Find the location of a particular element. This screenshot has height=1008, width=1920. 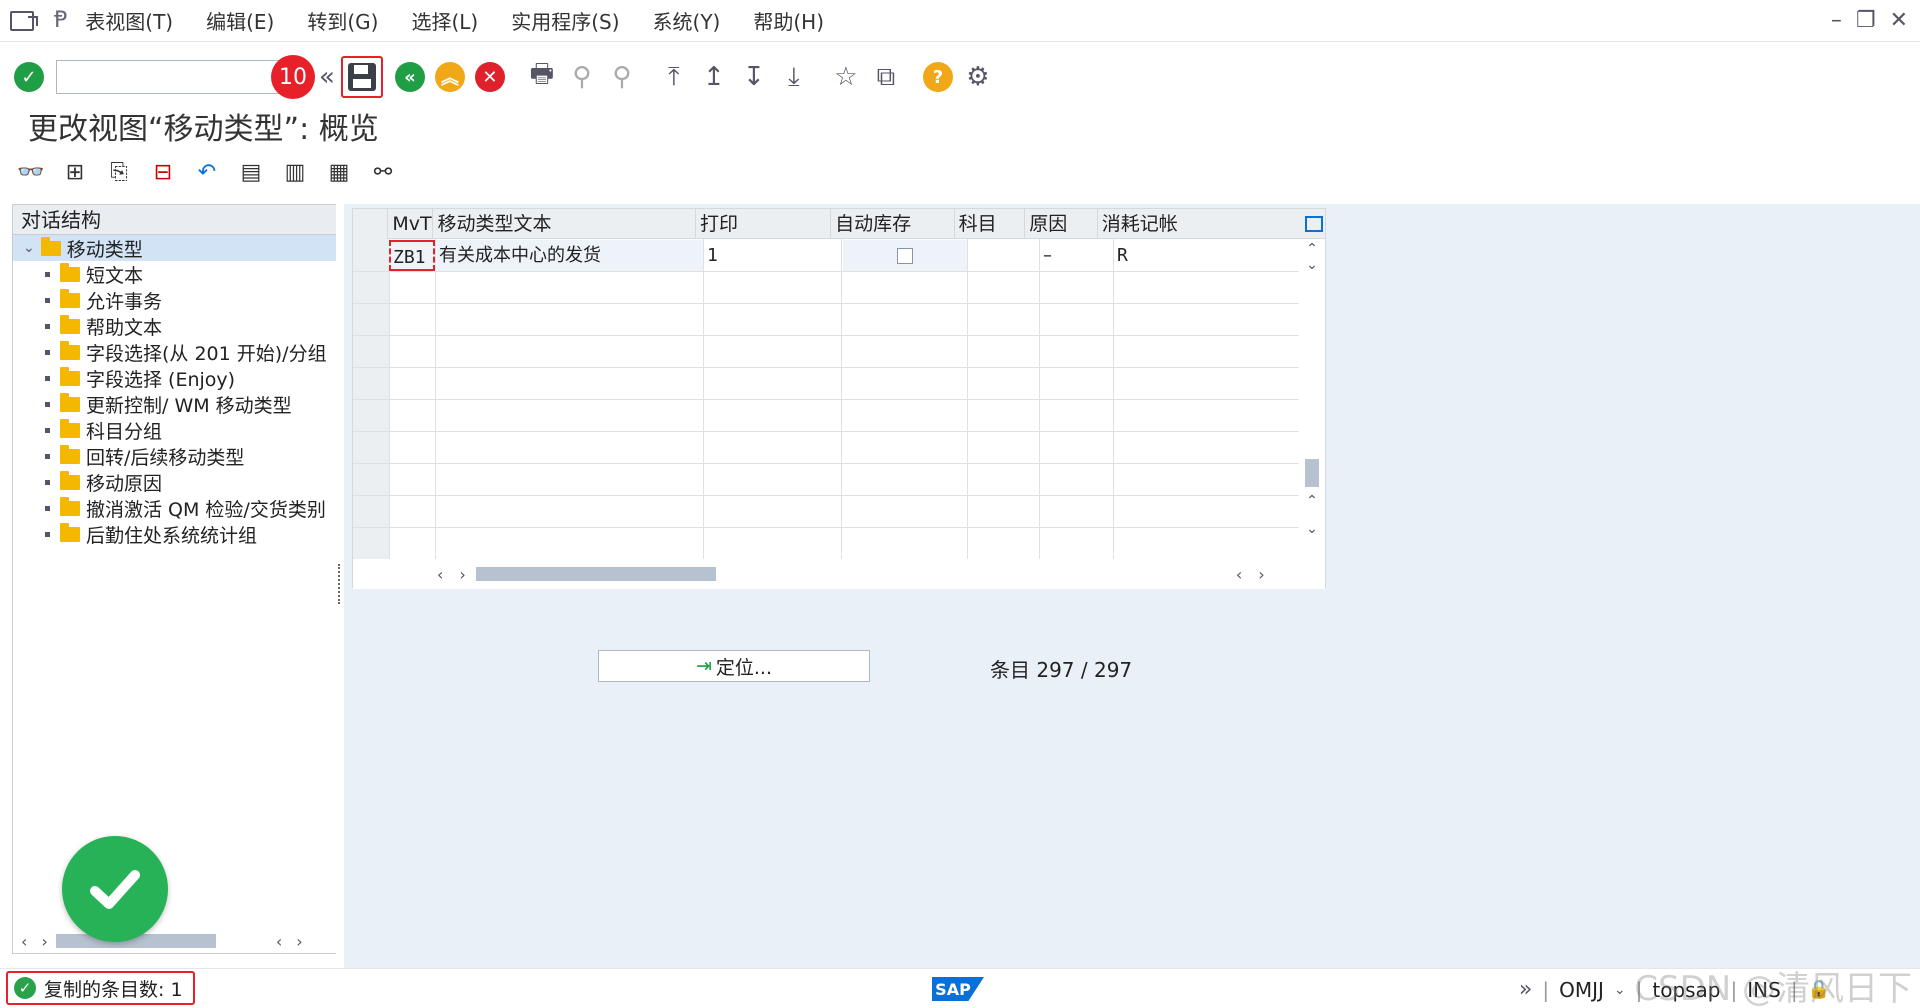

hscroll-left-end-icon: ‹ is located at coordinates (1239, 574).